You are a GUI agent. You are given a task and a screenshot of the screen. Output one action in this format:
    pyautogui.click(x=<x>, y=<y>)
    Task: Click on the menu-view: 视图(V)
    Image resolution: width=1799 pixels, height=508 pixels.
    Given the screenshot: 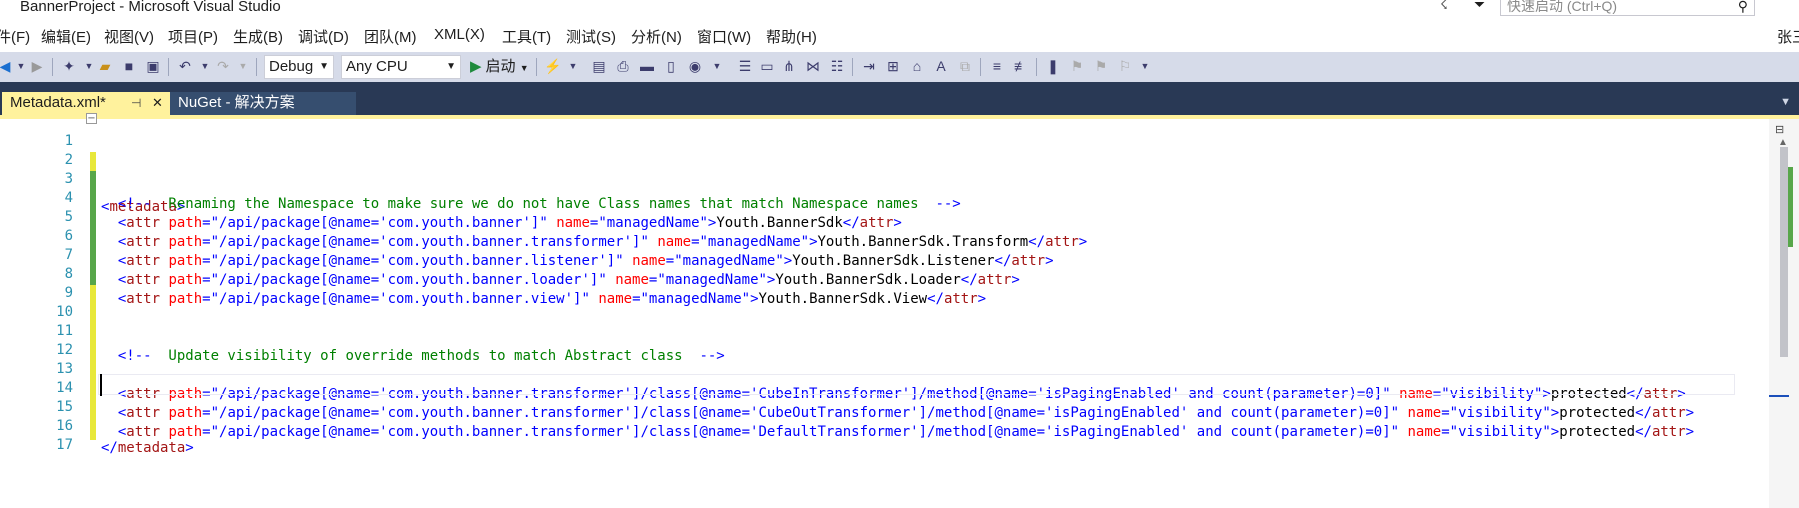 What is the action you would take?
    pyautogui.click(x=129, y=36)
    